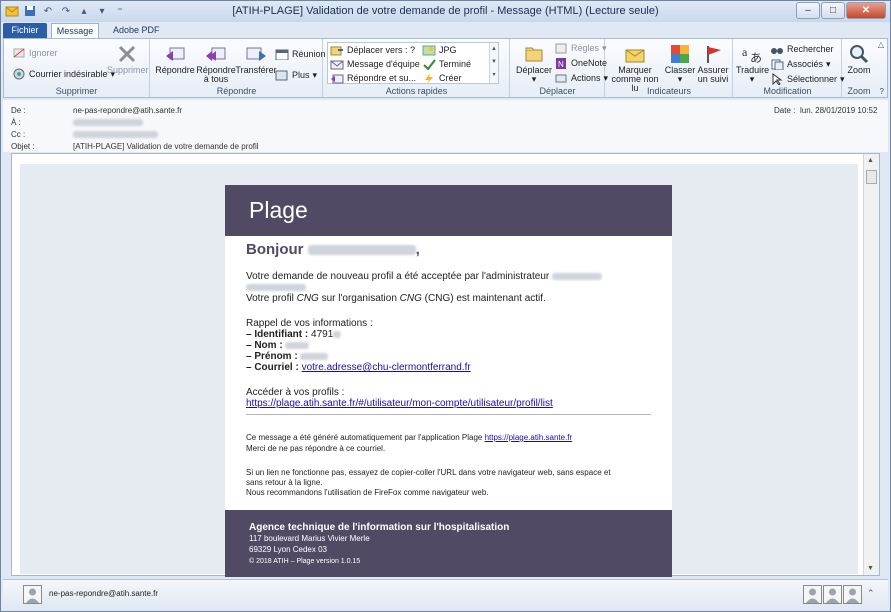 The height and width of the screenshot is (612, 891). What do you see at coordinates (580, 48) in the screenshot?
I see `rules-button: Règles ▾` at bounding box center [580, 48].